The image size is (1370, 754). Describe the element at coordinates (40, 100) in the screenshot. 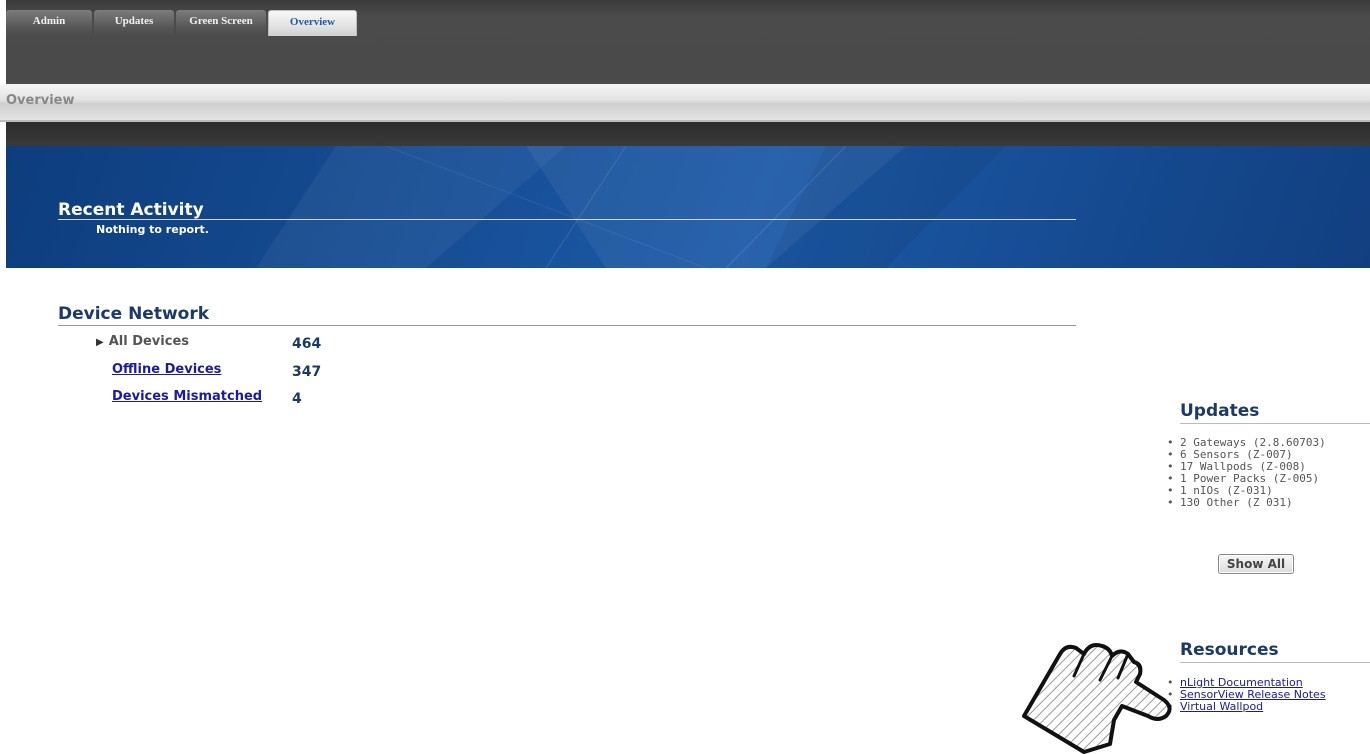

I see `page-title: Overview` at that location.